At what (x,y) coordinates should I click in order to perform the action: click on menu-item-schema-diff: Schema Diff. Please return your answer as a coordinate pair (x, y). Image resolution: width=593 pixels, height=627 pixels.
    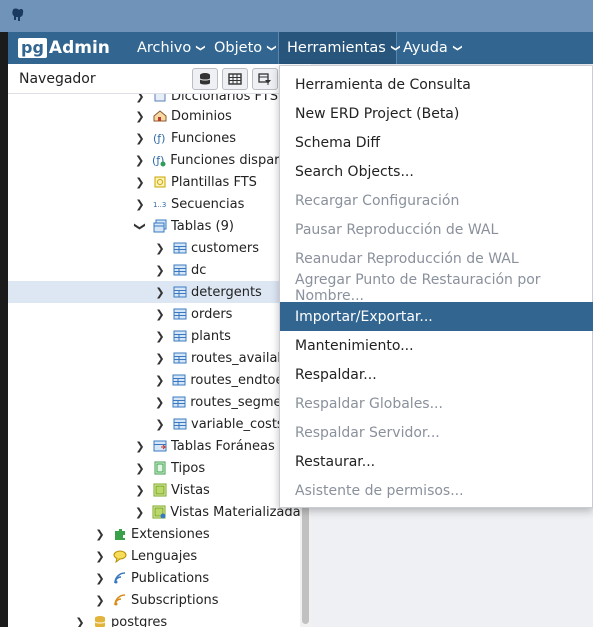
    Looking at the image, I should click on (436, 142).